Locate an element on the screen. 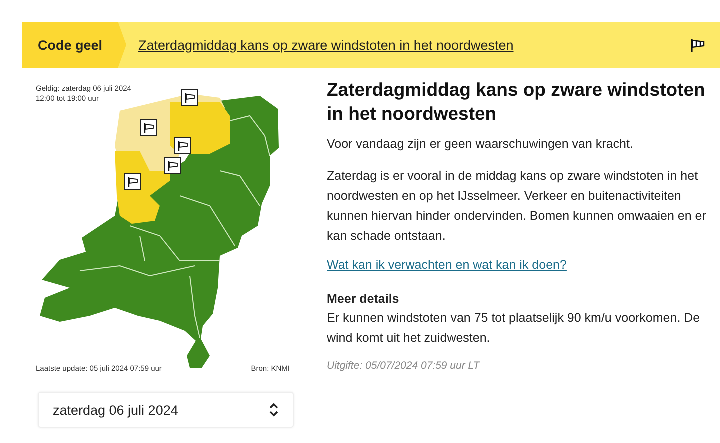 The image size is (720, 443). advice-link: Wat kan ik verwachten en wat kan ik doen? is located at coordinates (521, 265).